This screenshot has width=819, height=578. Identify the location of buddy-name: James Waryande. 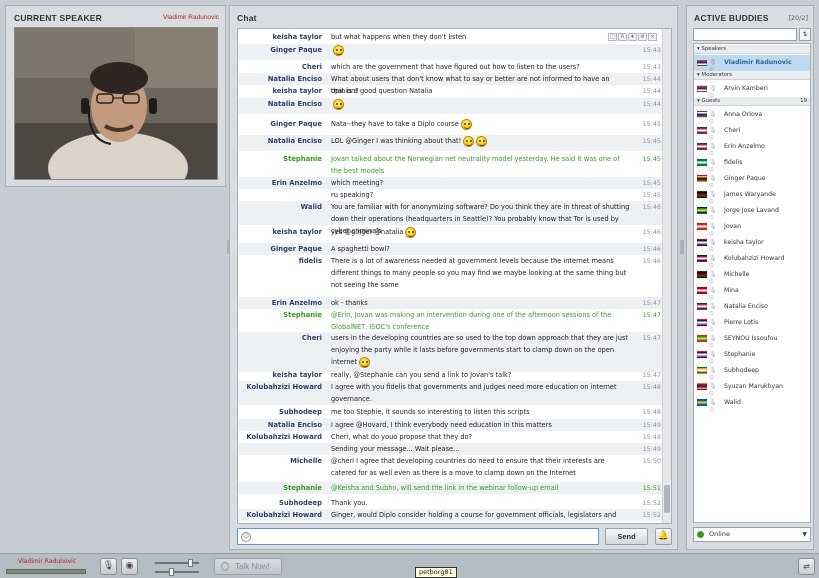
(750, 194).